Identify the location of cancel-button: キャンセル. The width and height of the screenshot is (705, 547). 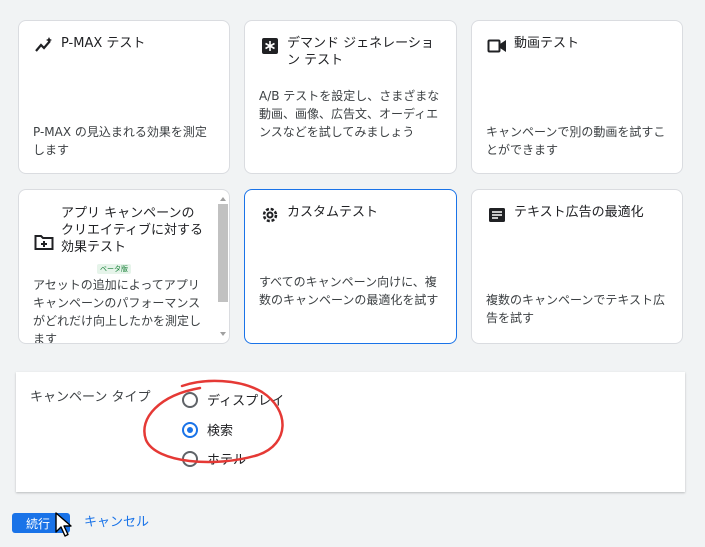
(116, 523).